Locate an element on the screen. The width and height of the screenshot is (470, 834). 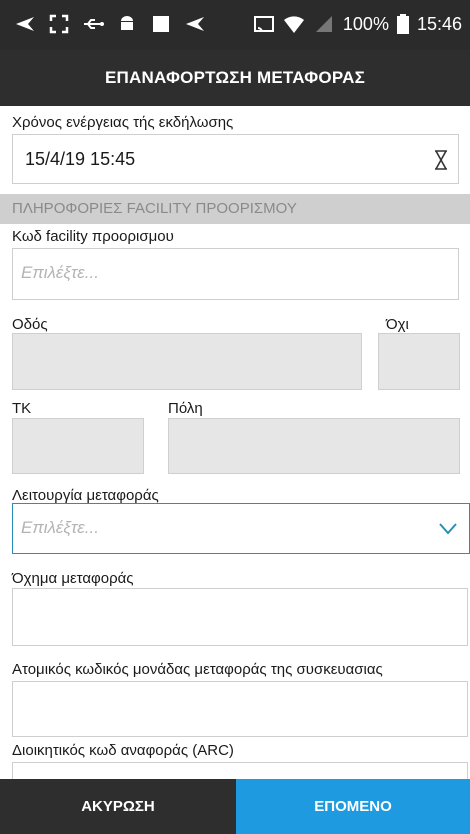
bottom-action-bar: ΑΚΥΡΩΣΗ ΕΠΟΜΕΝΟ is located at coordinates (235, 806).